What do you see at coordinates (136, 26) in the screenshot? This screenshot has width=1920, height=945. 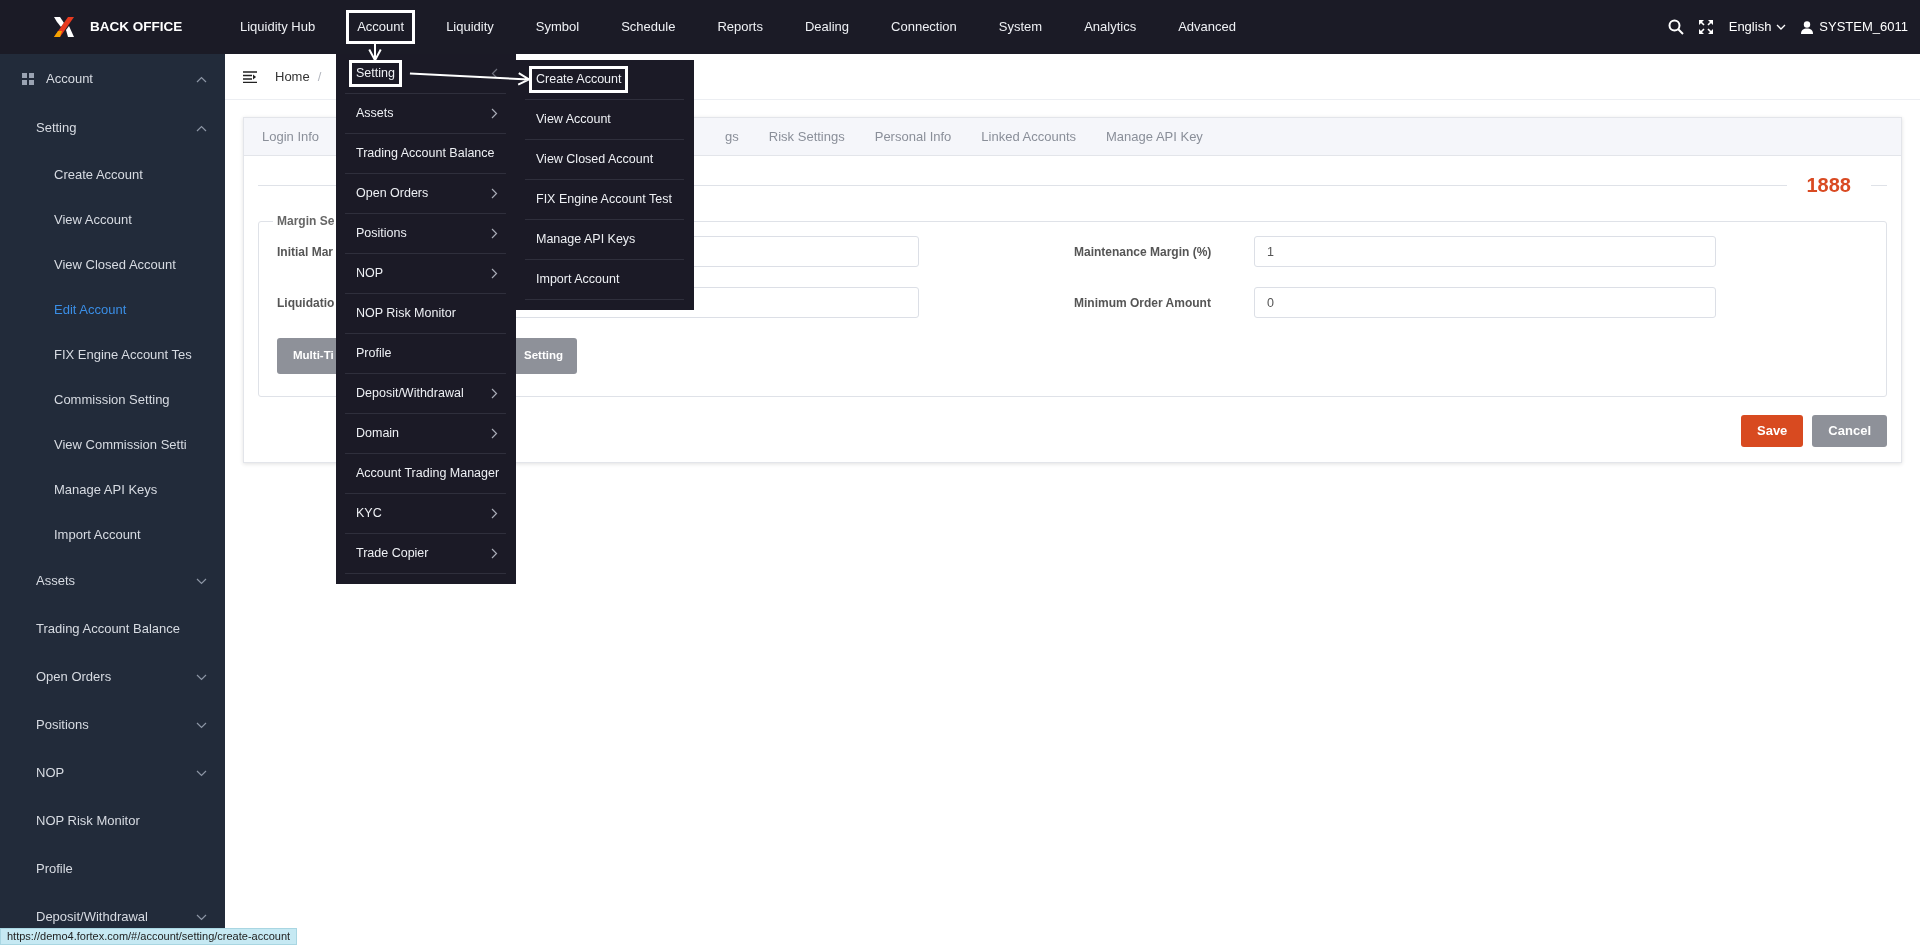 I see `brand-name: BACK OFFICE` at bounding box center [136, 26].